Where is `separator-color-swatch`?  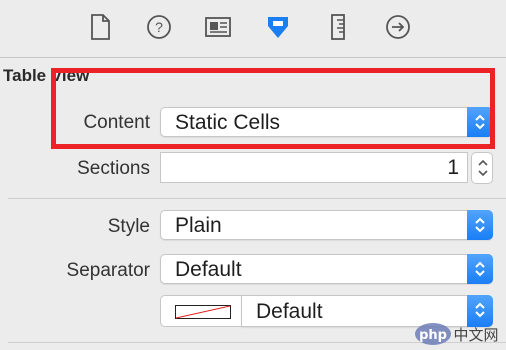
separator-color-swatch is located at coordinates (201, 311).